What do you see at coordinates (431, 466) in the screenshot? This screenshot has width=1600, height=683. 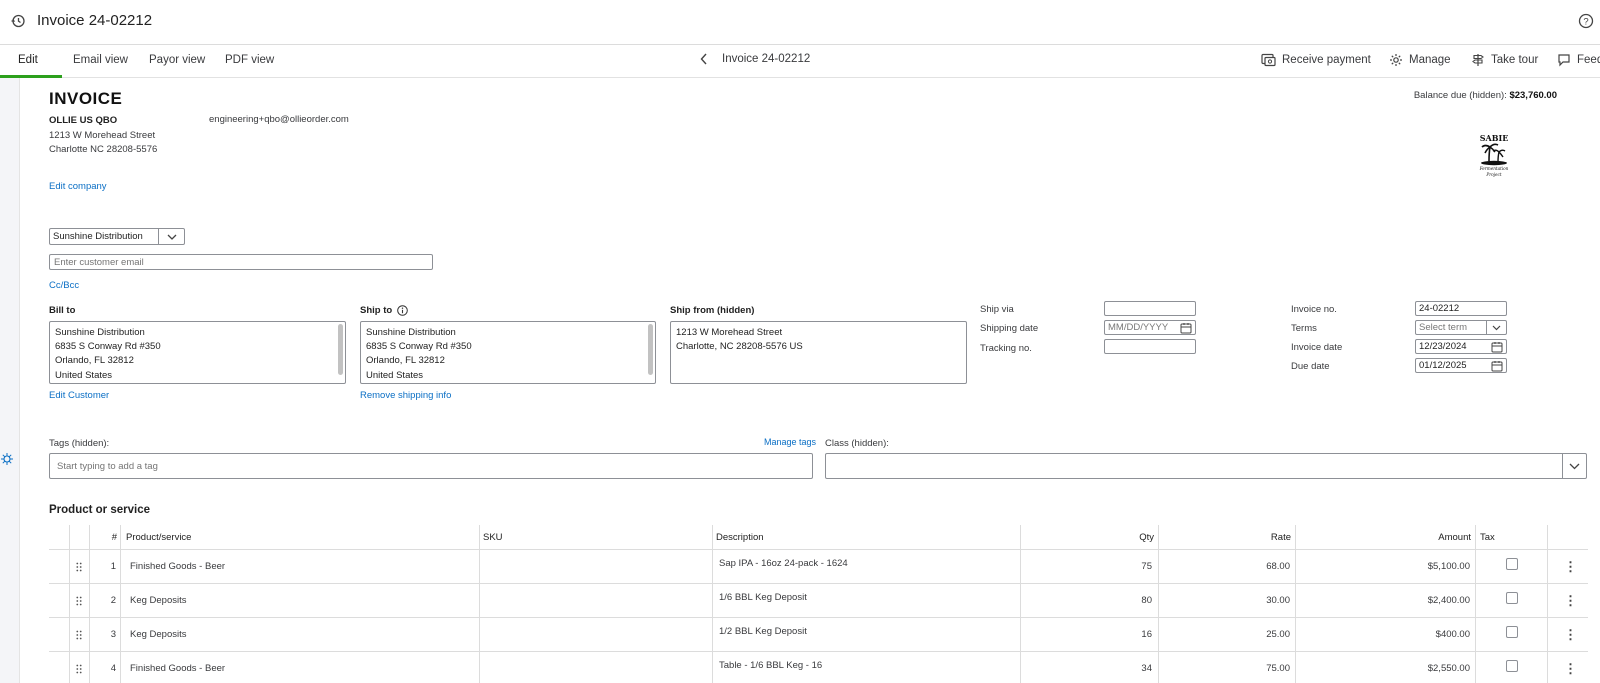 I see `tags-input` at bounding box center [431, 466].